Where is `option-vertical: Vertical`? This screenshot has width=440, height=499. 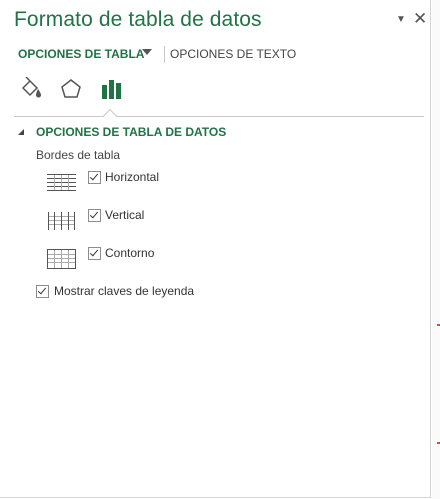 option-vertical: Vertical is located at coordinates (166, 220).